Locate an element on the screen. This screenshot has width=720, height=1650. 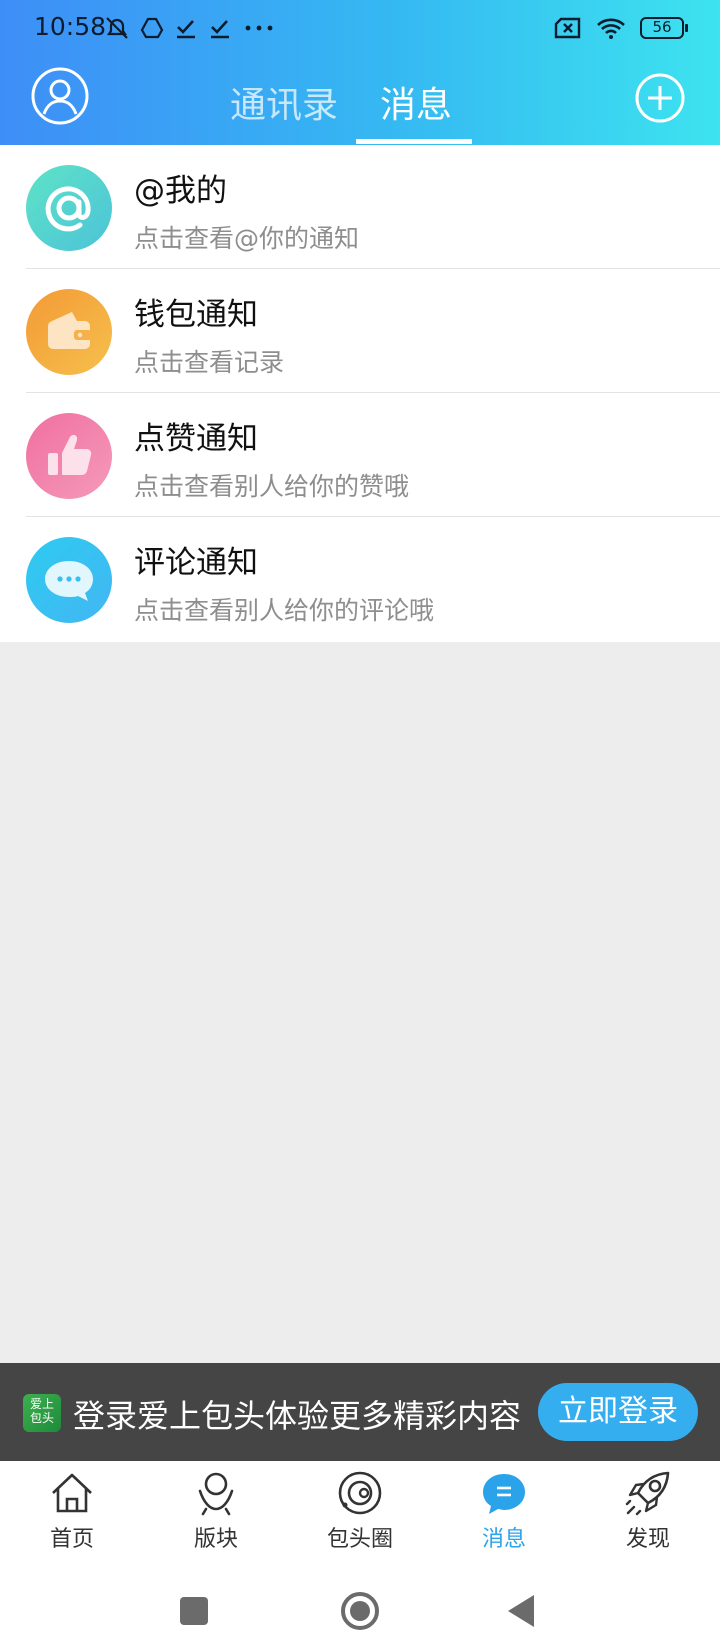
recents-button is located at coordinates (194, 1611).